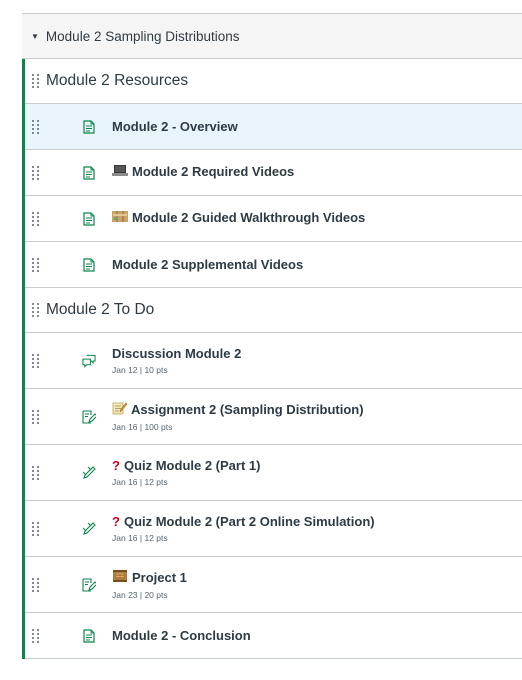 Image resolution: width=522 pixels, height=680 pixels. I want to click on module-item-title: Quiz Module 2 (Part 2 Online Simulation), so click(249, 521).